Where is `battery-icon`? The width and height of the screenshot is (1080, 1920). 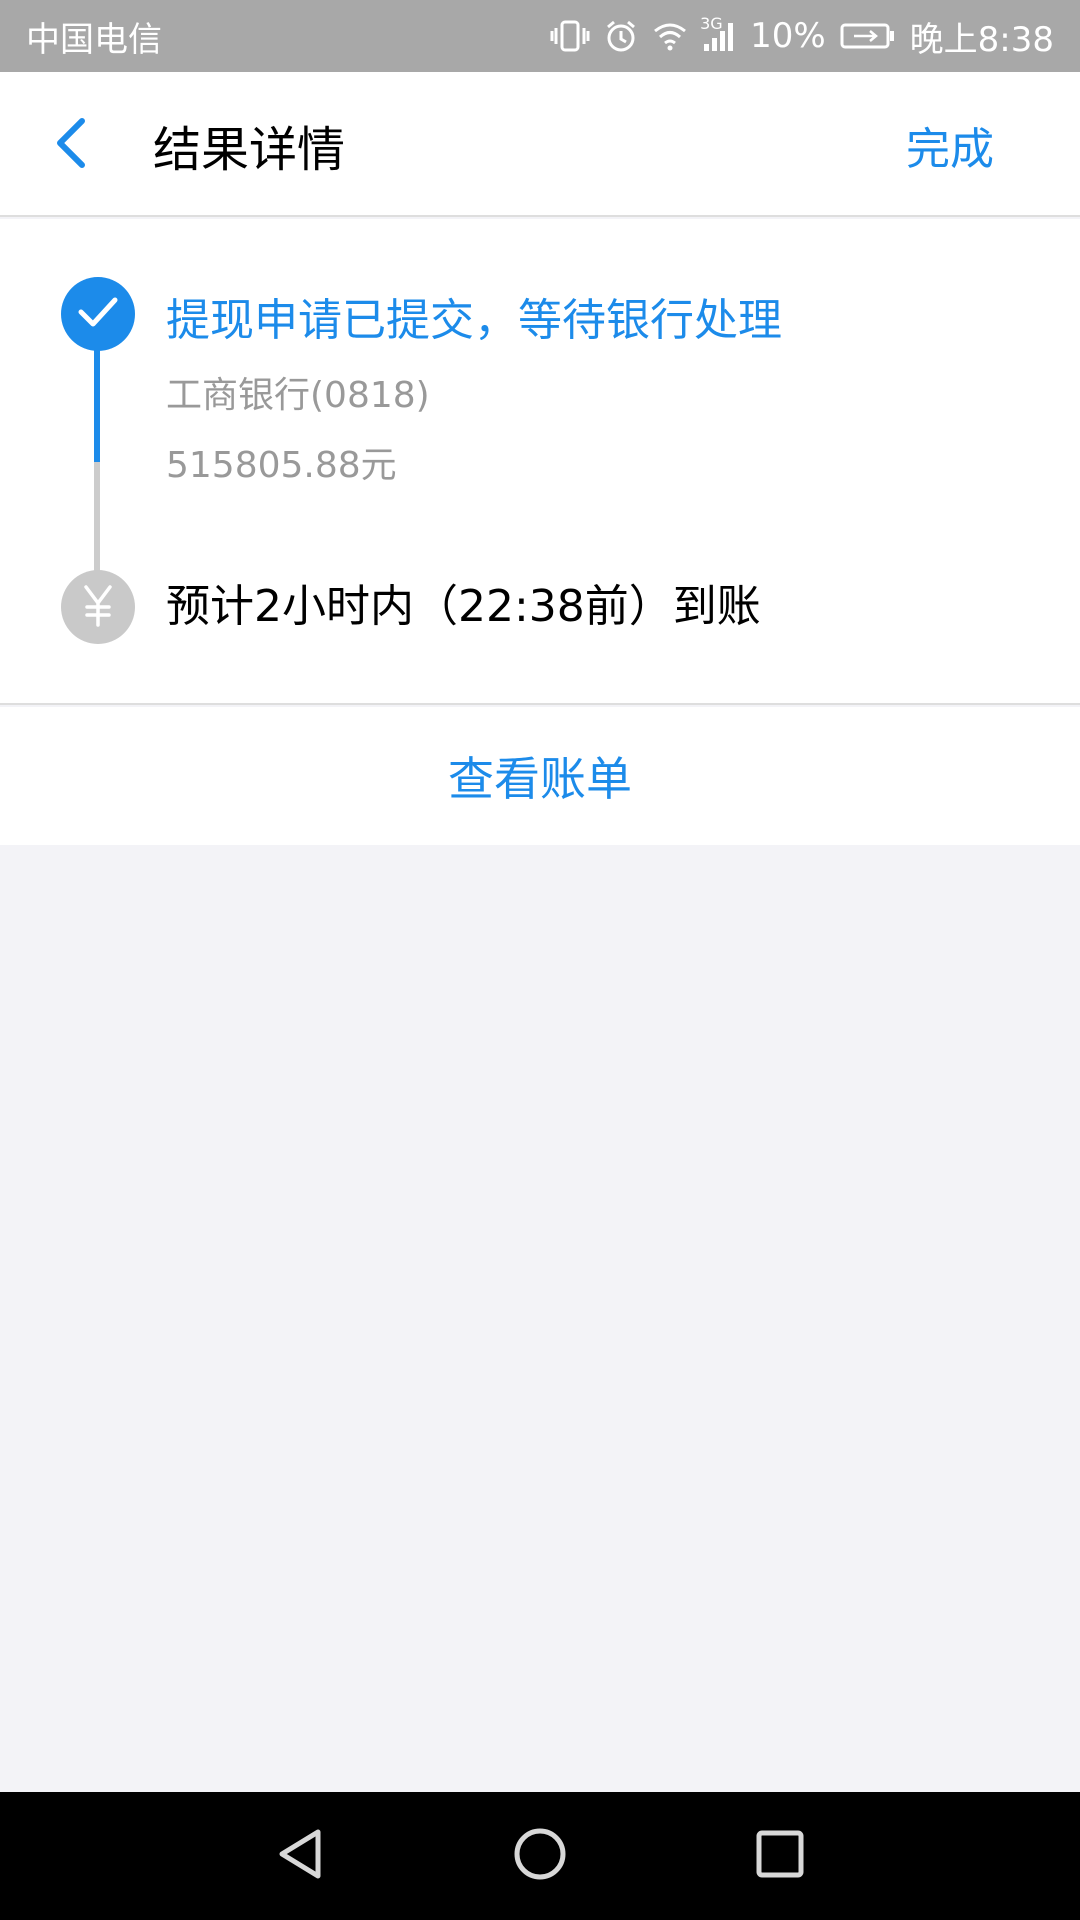
battery-icon is located at coordinates (868, 36).